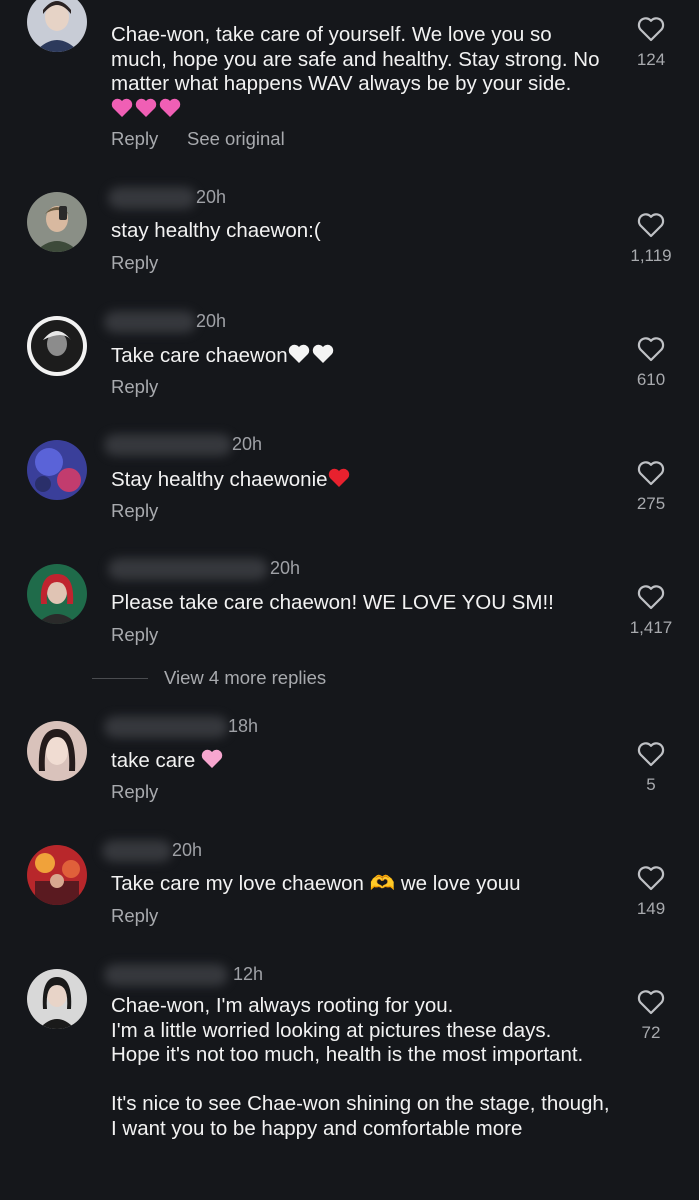 The height and width of the screenshot is (1200, 699). Describe the element at coordinates (120, 678) in the screenshot. I see `view-more-divider` at that location.